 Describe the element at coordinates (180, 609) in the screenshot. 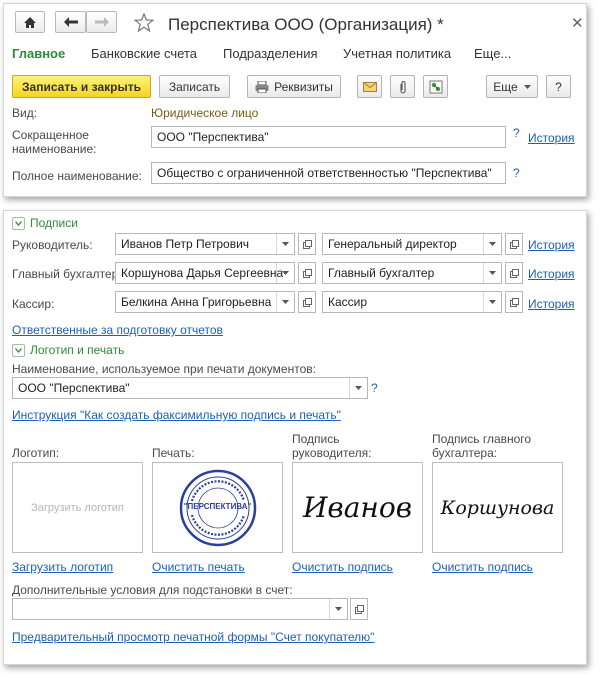

I see `extra-conditions-field` at that location.